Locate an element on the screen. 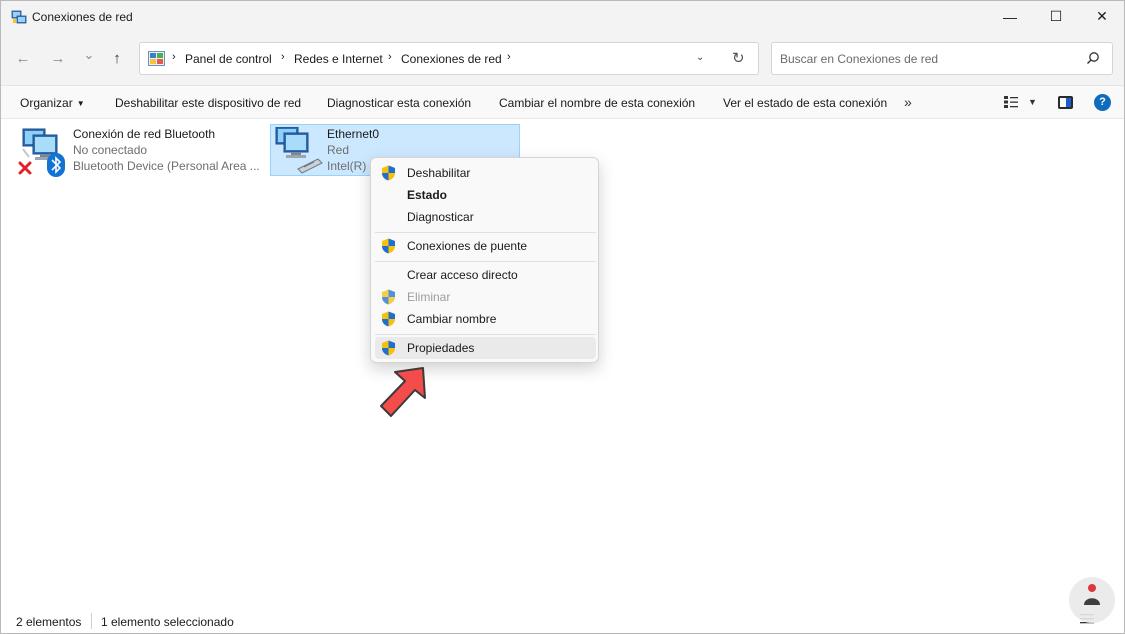  connection-name: Conexión de red Bluetooth is located at coordinates (144, 134).